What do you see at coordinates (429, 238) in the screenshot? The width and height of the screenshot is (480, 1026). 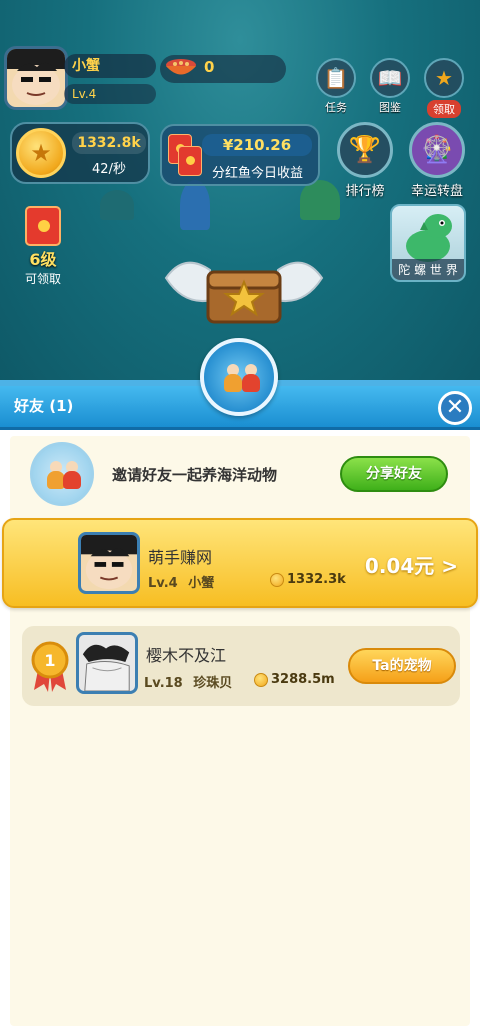 I see `dinosaur-icon` at bounding box center [429, 238].